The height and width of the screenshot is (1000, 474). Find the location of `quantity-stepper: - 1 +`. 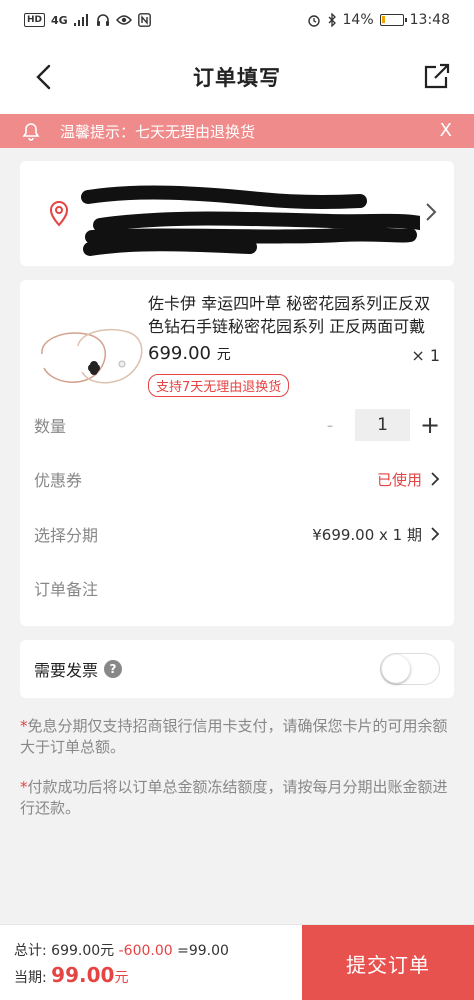

quantity-stepper: - 1 + is located at coordinates (377, 425).